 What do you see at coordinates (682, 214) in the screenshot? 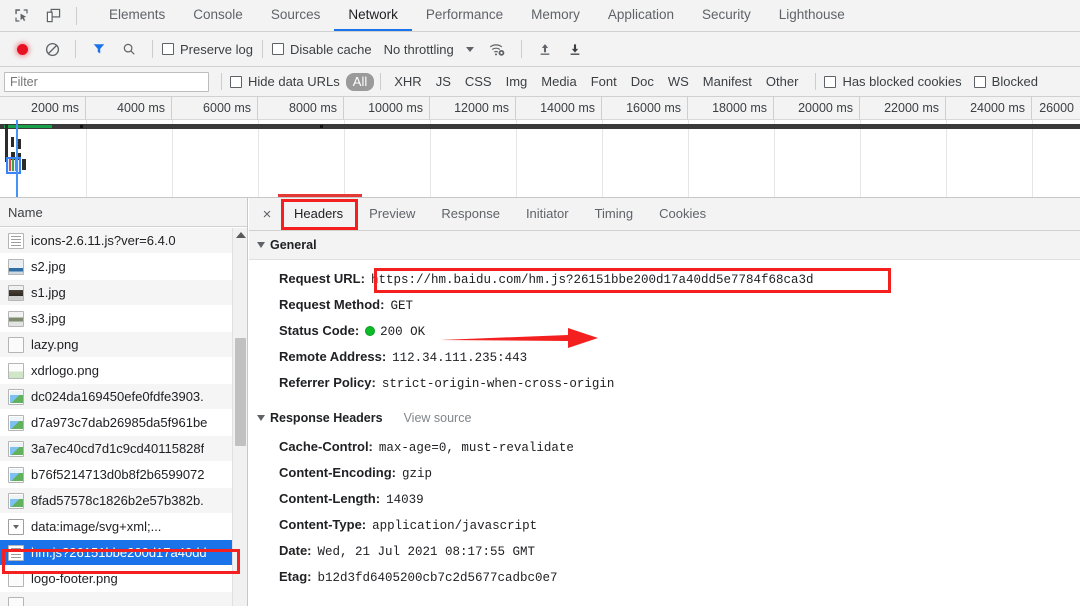
I see `tab-cookies: Cookies` at bounding box center [682, 214].